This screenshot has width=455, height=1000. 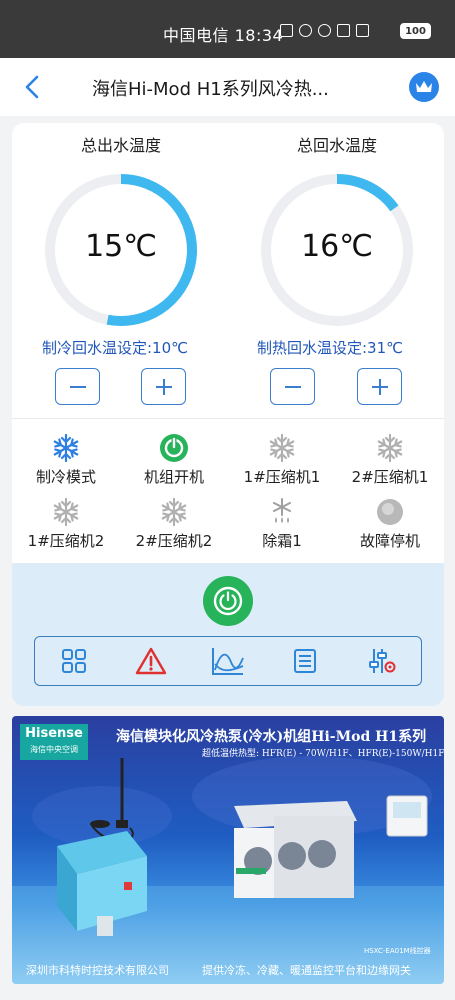 I want to click on carrier-time: 中国电信 18:34, so click(x=223, y=35).